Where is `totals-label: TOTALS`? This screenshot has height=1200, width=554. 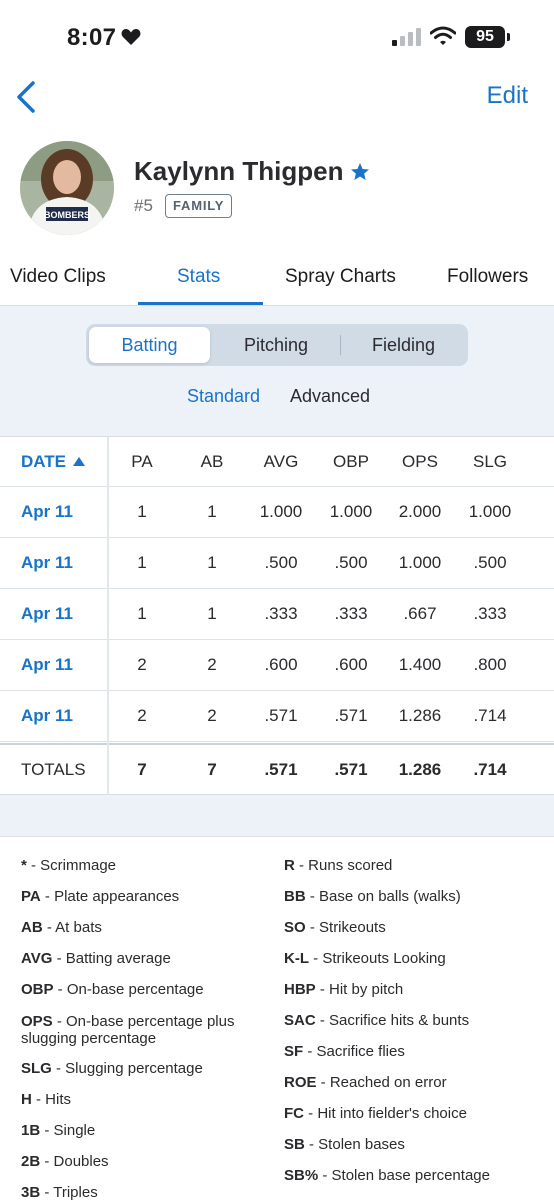 totals-label: TOTALS is located at coordinates (53, 769).